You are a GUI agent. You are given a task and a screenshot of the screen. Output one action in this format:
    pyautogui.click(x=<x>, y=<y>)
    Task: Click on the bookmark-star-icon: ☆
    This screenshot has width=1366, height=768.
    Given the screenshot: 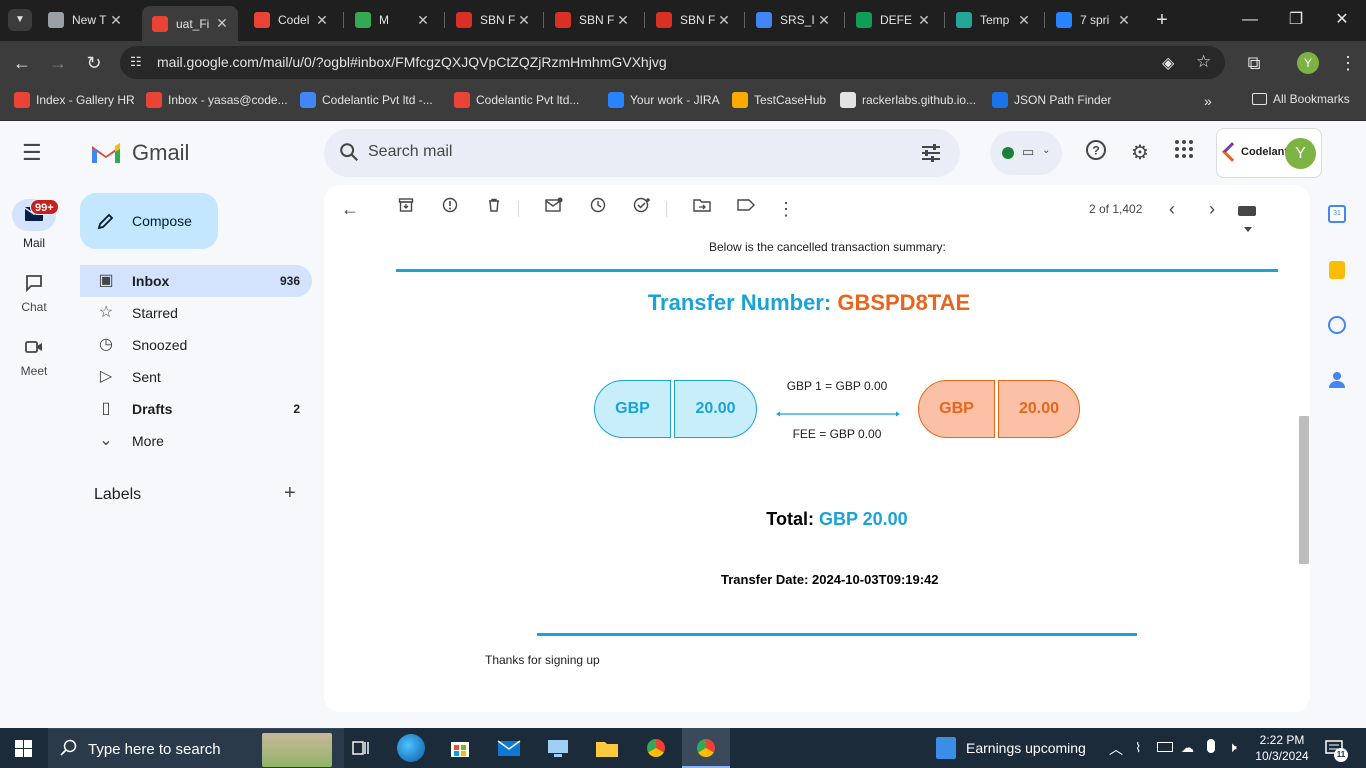 What is the action you would take?
    pyautogui.click(x=1203, y=62)
    